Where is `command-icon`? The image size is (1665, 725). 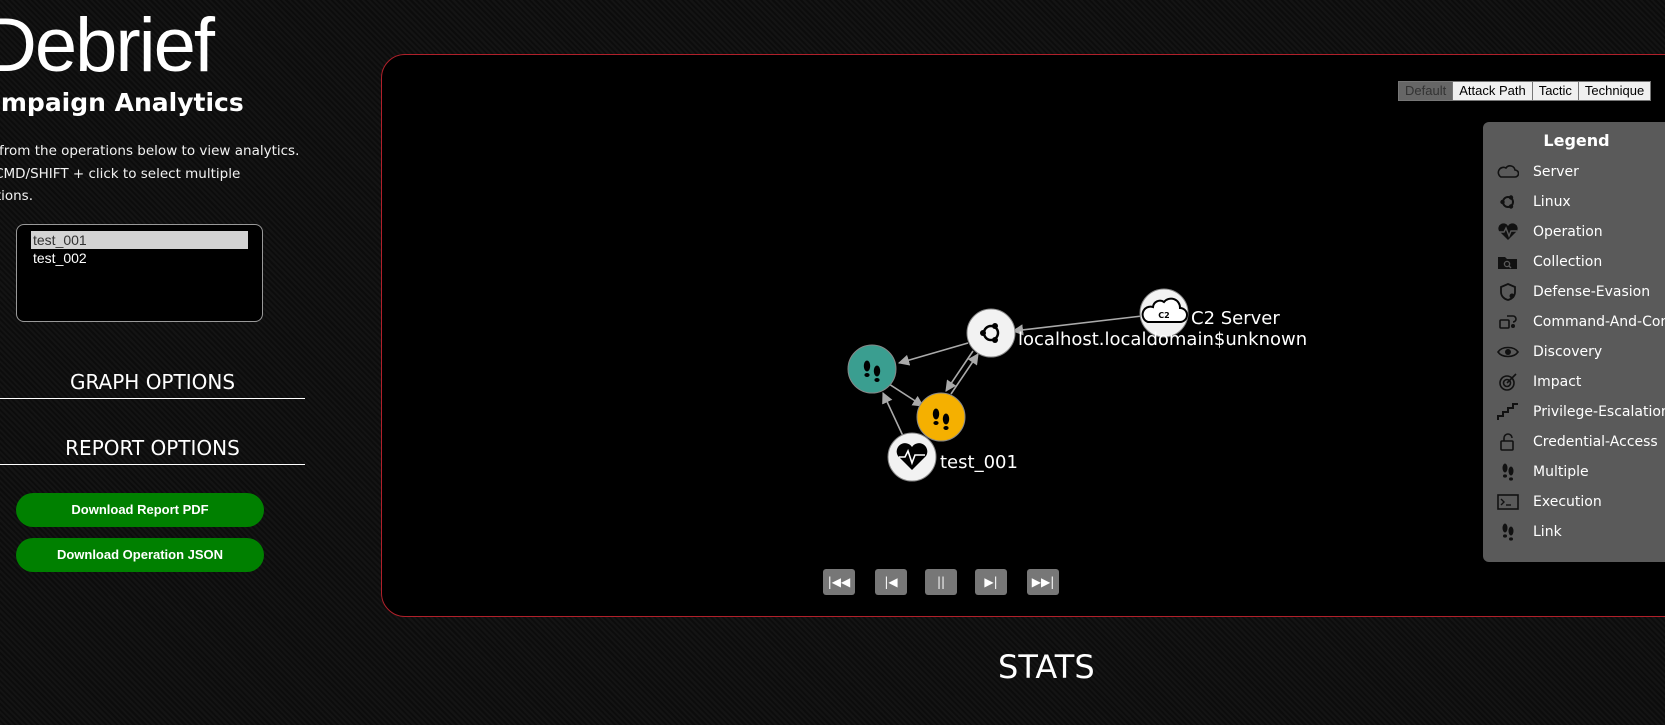
command-icon is located at coordinates (1508, 322).